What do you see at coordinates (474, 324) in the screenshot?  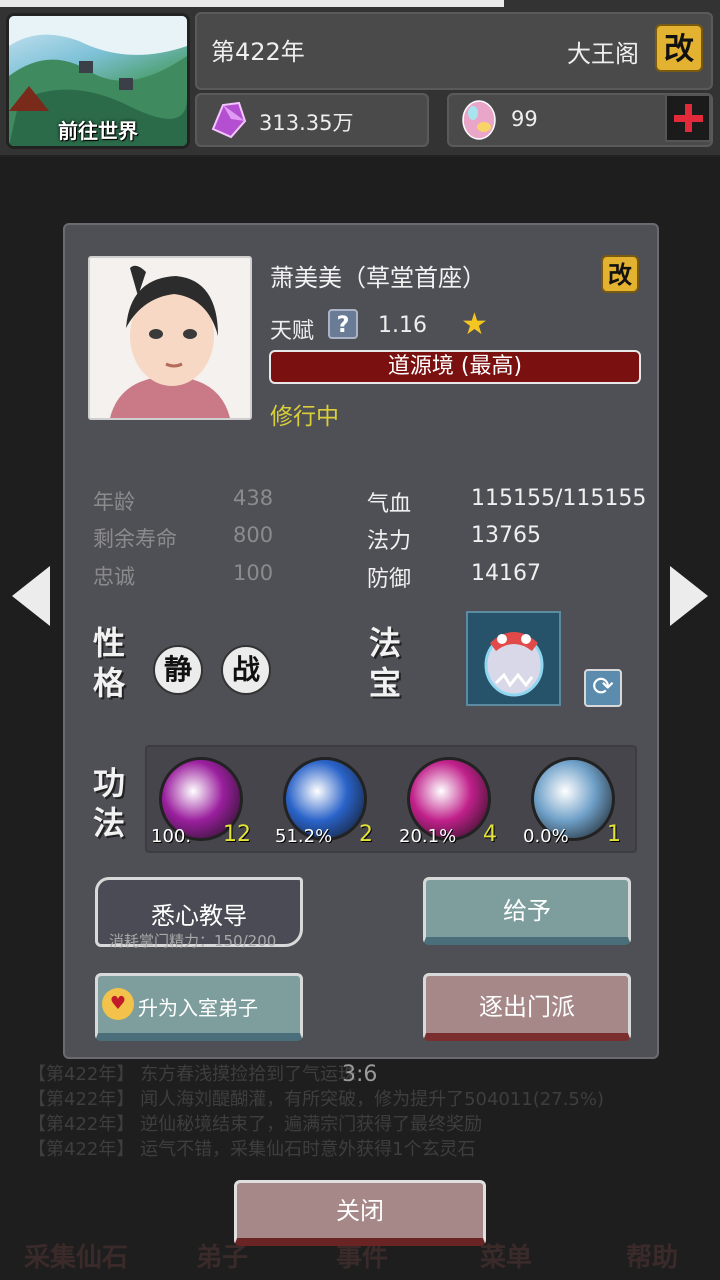 I see `star-icon: ★` at bounding box center [474, 324].